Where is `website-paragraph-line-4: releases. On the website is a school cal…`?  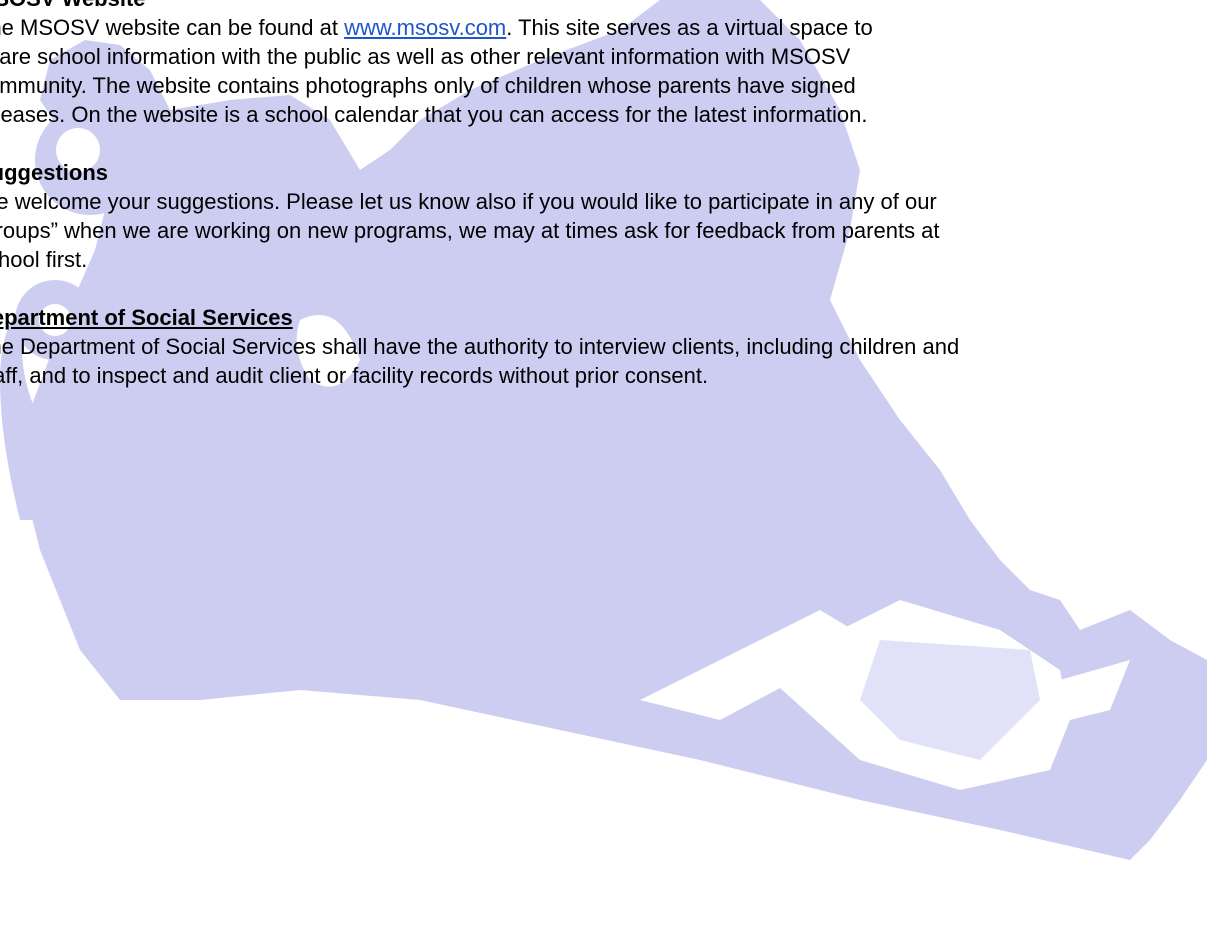 website-paragraph-line-4: releases. On the website is a school cal… is located at coordinates (434, 114).